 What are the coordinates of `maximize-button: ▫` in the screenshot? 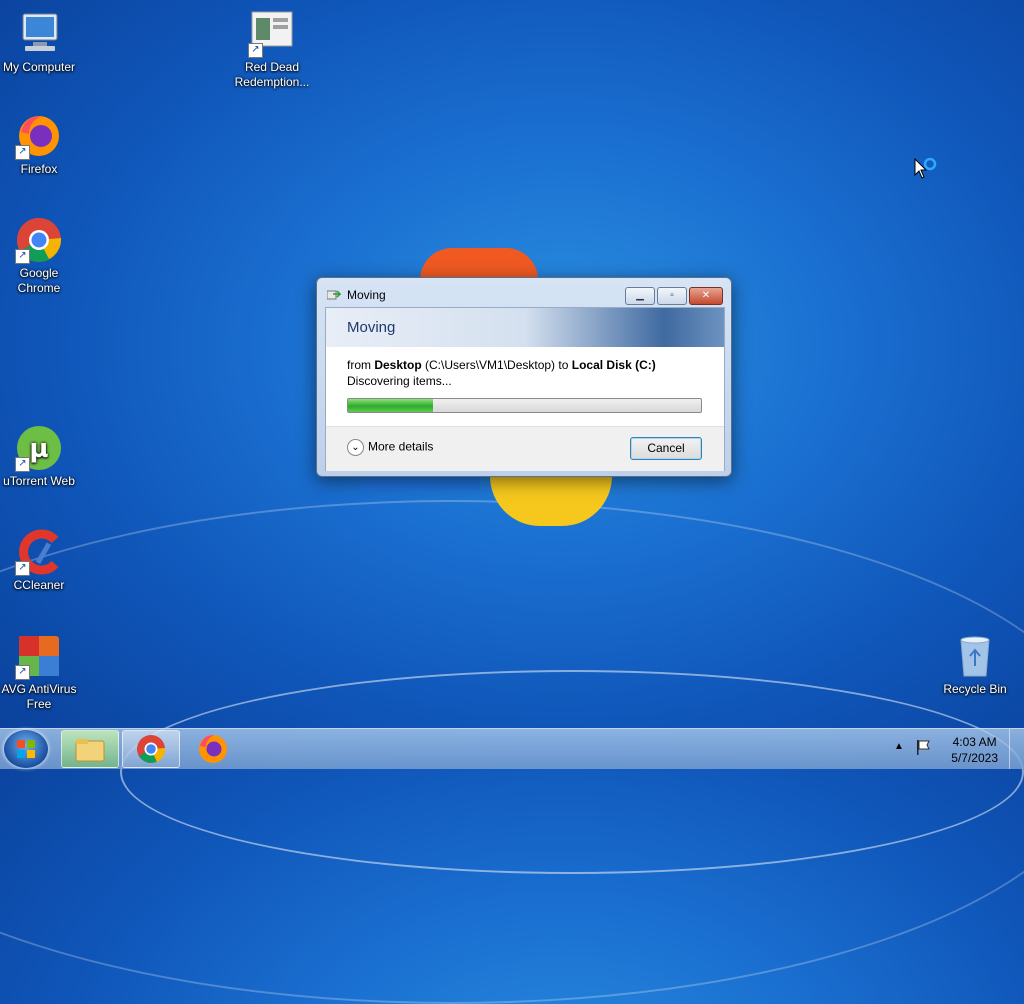 It's located at (672, 296).